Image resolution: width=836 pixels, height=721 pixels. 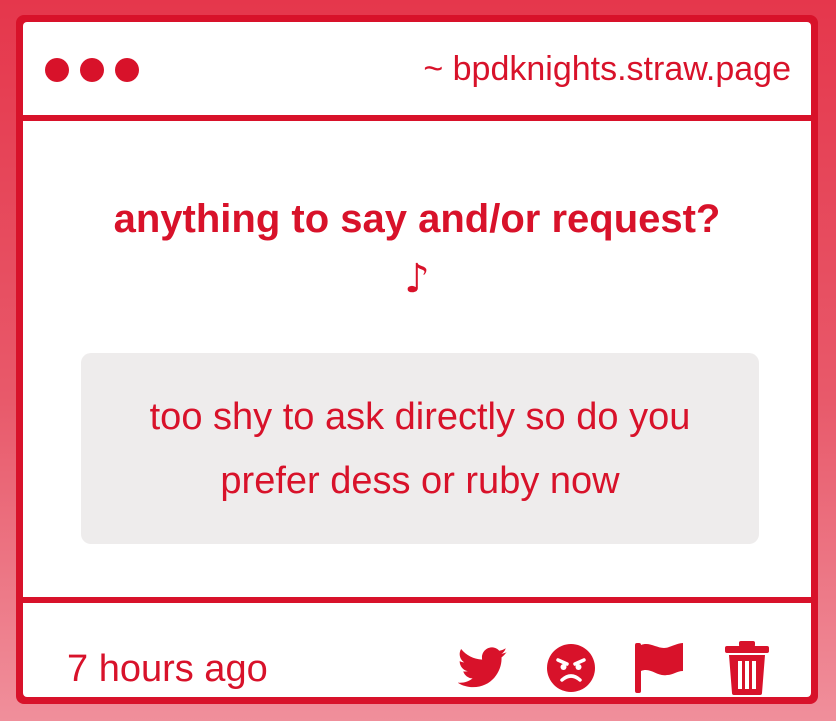 I want to click on twitter-bird-icon, so click(x=483, y=667).